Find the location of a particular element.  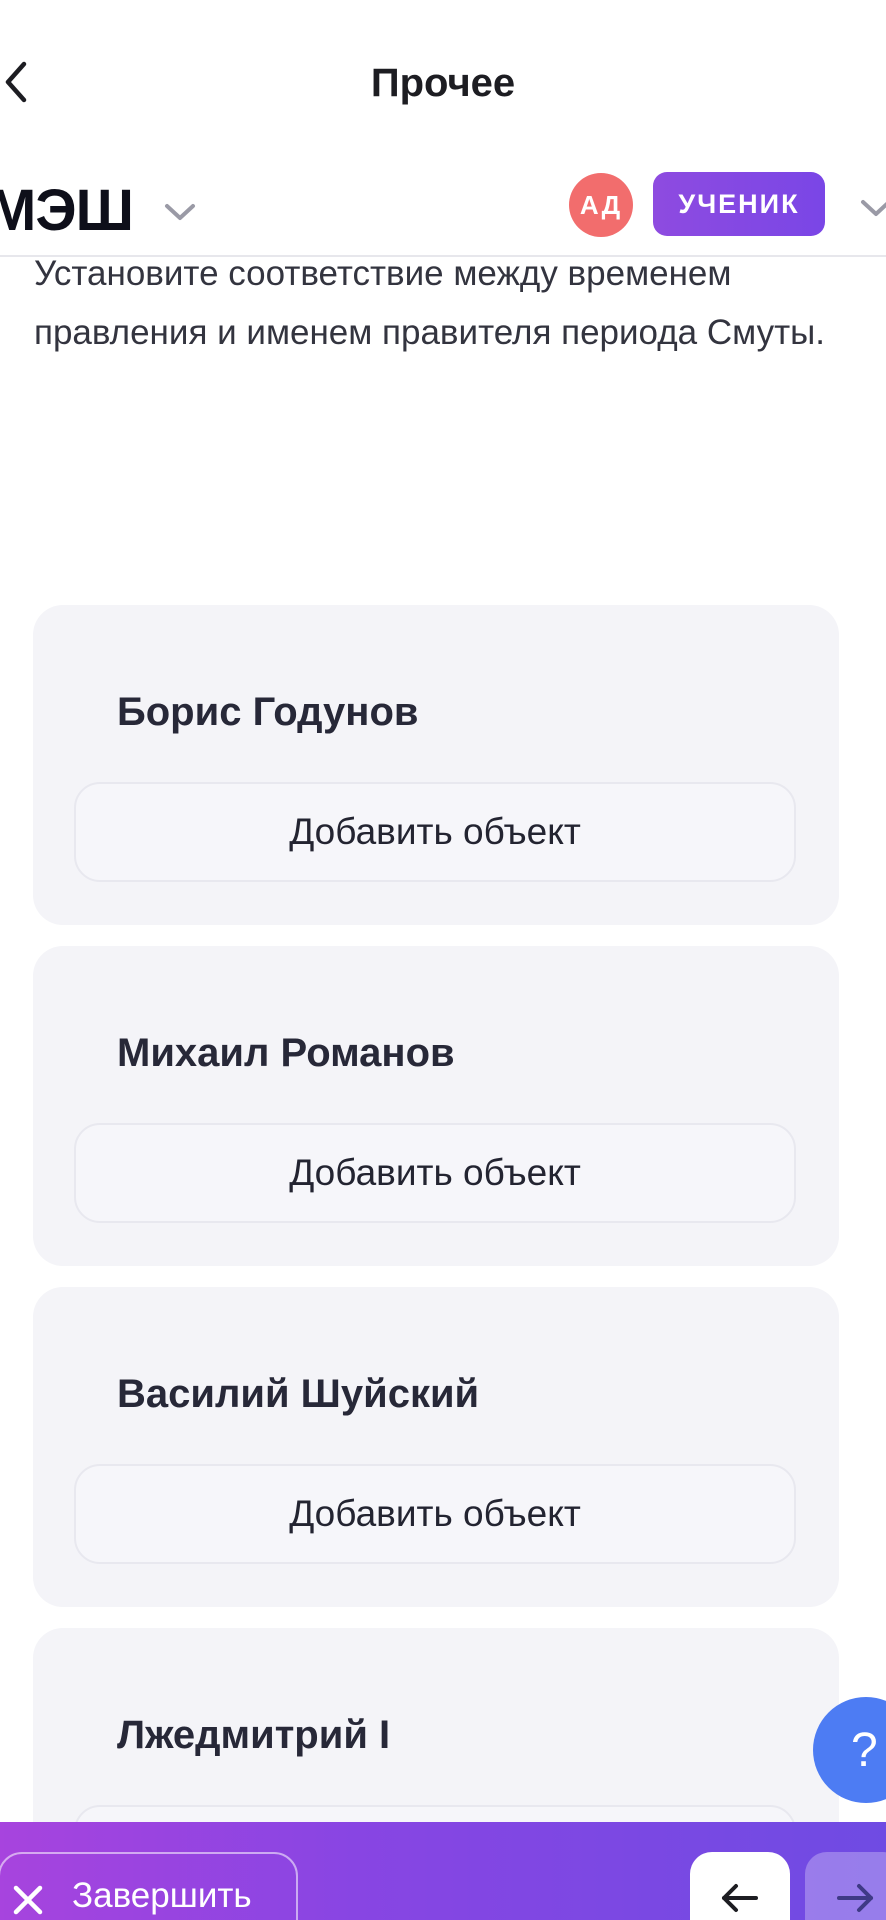

card-title: Борис Годунов is located at coordinates (268, 712).